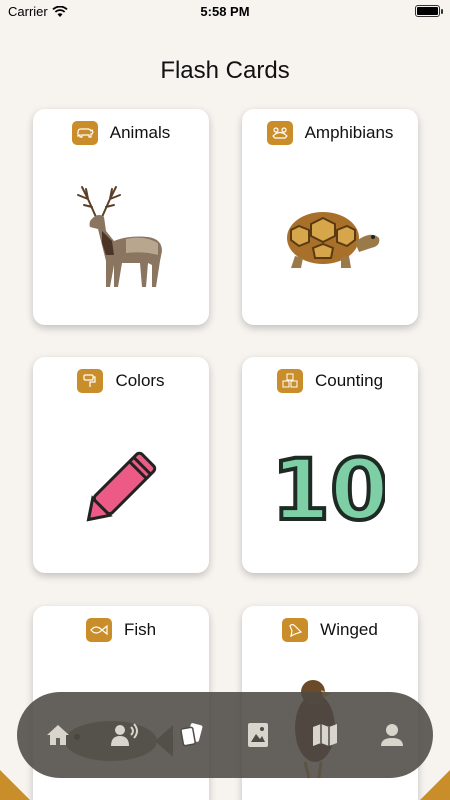 This screenshot has height=800, width=450. I want to click on number-blocks-icon, so click(289, 381).